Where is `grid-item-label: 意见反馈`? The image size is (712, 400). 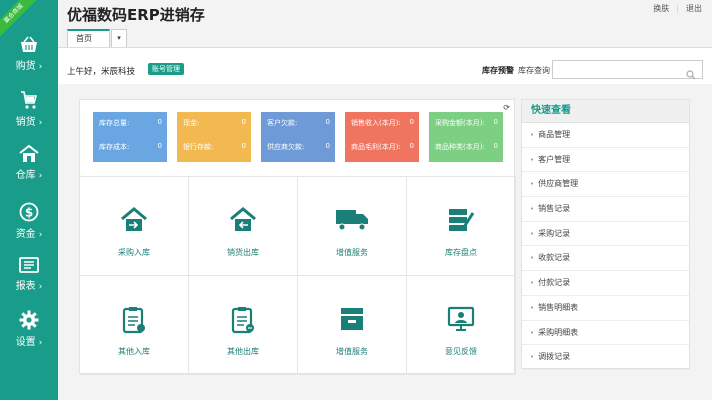
grid-item-label: 意见反馈 is located at coordinates (461, 351).